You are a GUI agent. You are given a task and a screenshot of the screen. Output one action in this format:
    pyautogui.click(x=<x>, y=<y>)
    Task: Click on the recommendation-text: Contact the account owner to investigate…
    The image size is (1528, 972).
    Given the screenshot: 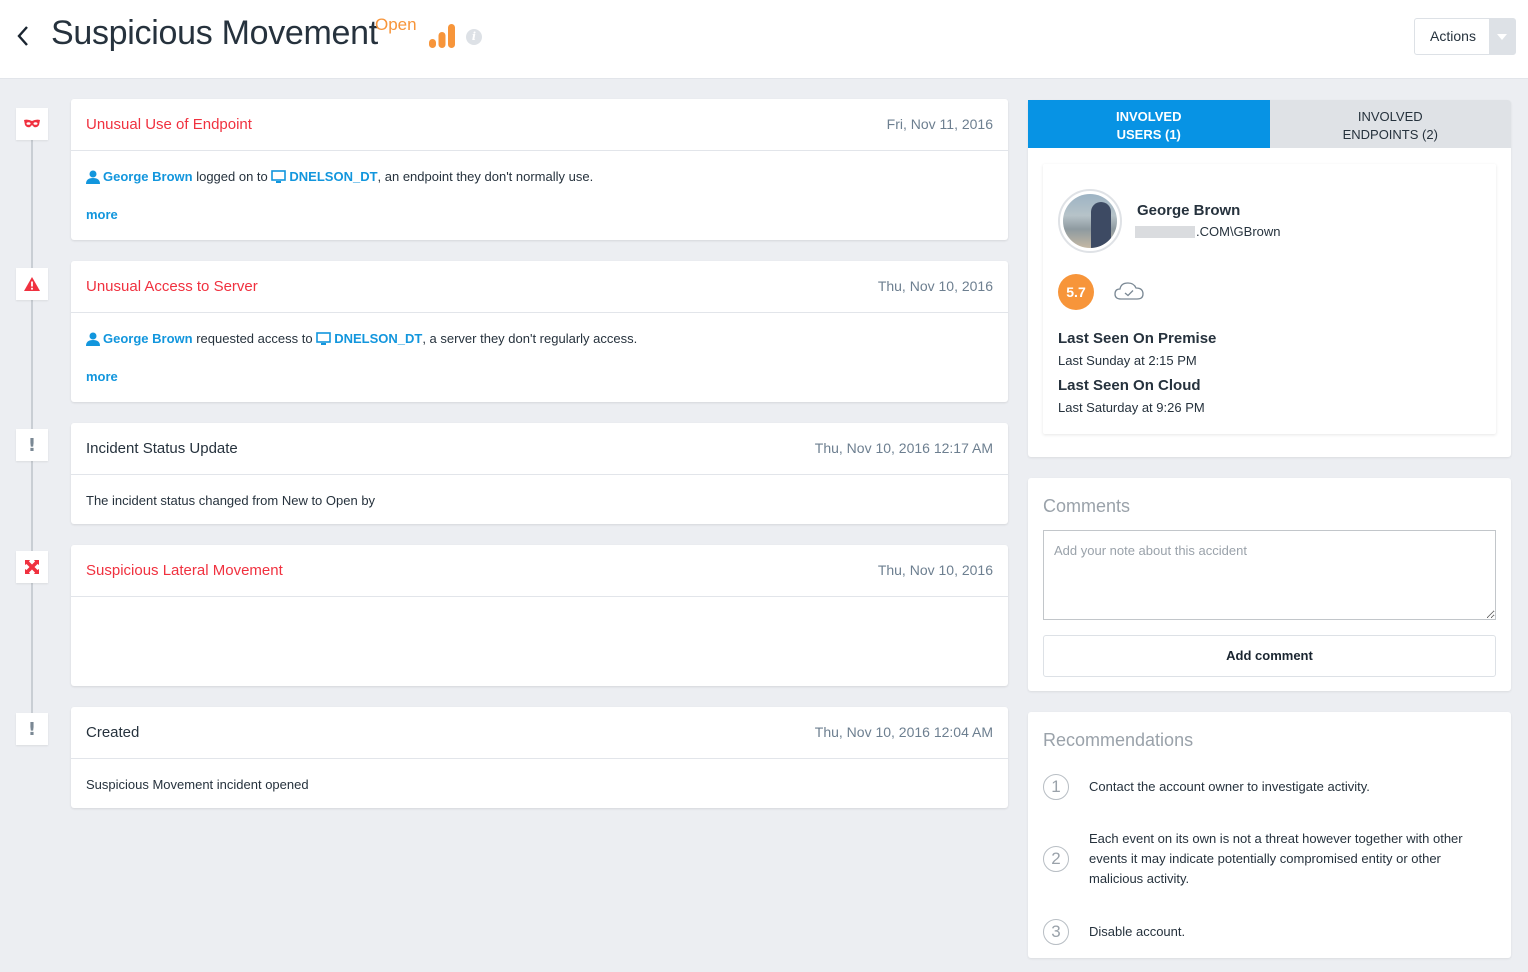 What is the action you would take?
    pyautogui.click(x=1229, y=786)
    